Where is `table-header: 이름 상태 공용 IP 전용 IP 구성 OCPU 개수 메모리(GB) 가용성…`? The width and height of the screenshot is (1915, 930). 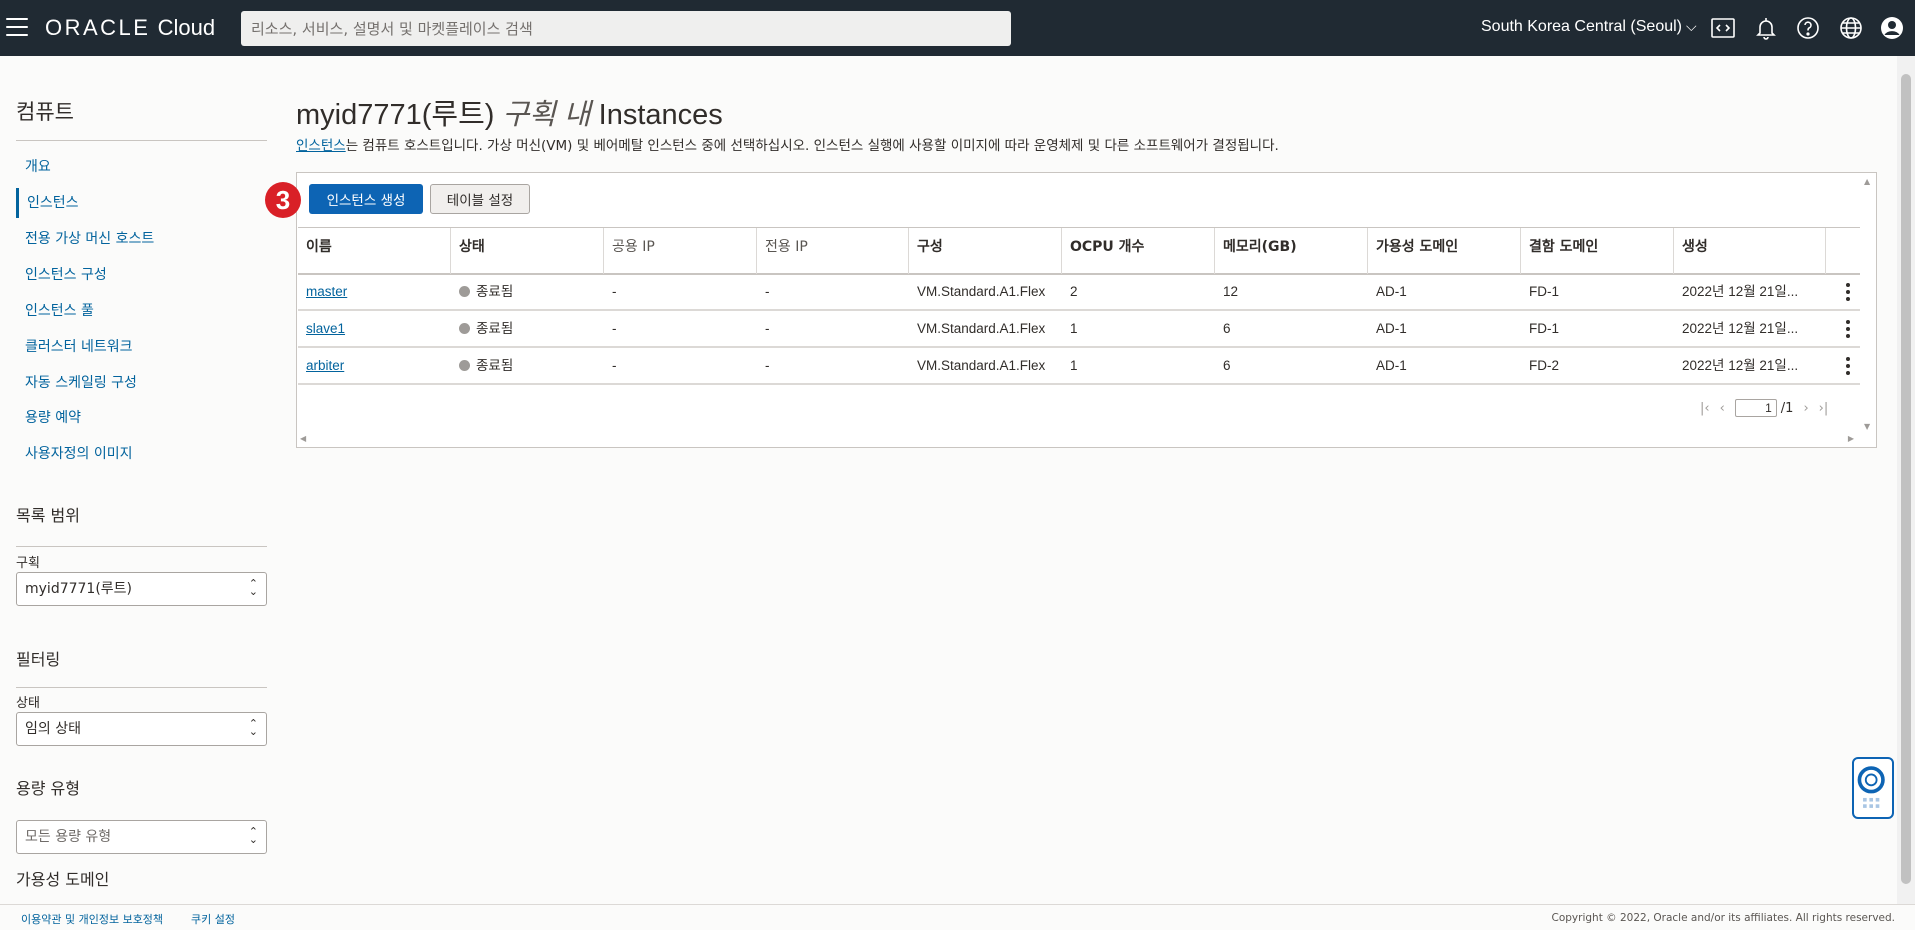 table-header: 이름 상태 공용 IP 전용 IP 구성 OCPU 개수 메모리(GB) 가용성… is located at coordinates (1079, 251).